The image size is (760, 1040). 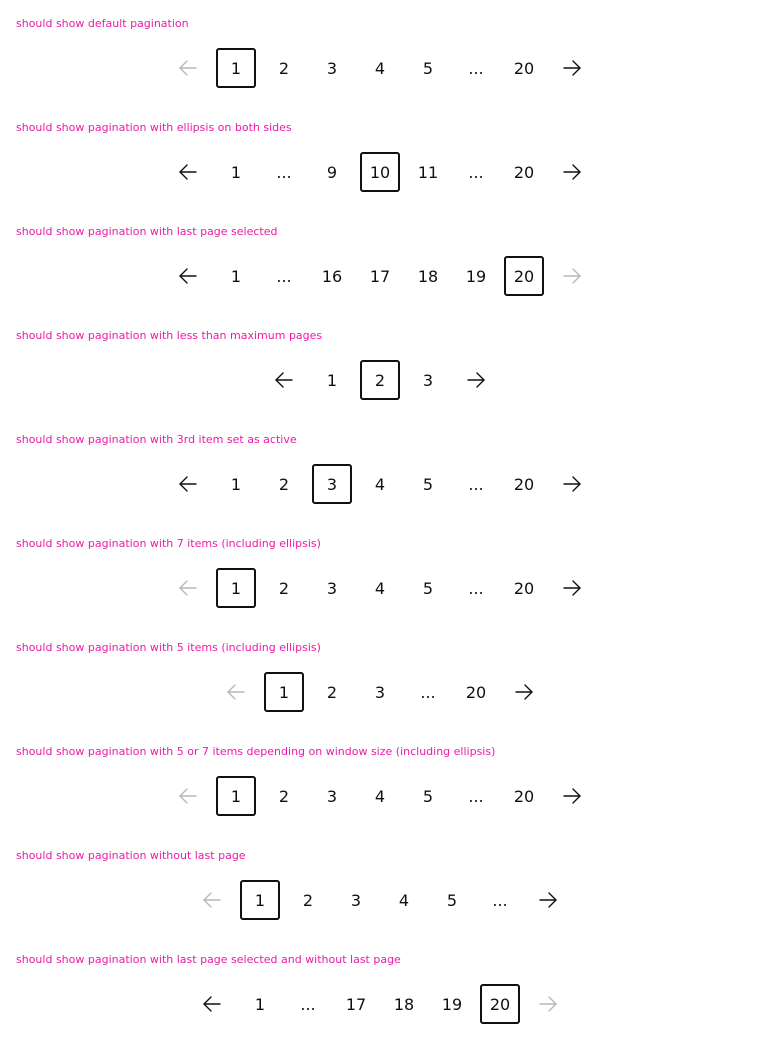 What do you see at coordinates (102, 23) in the screenshot?
I see `example-caption: should show default pagination` at bounding box center [102, 23].